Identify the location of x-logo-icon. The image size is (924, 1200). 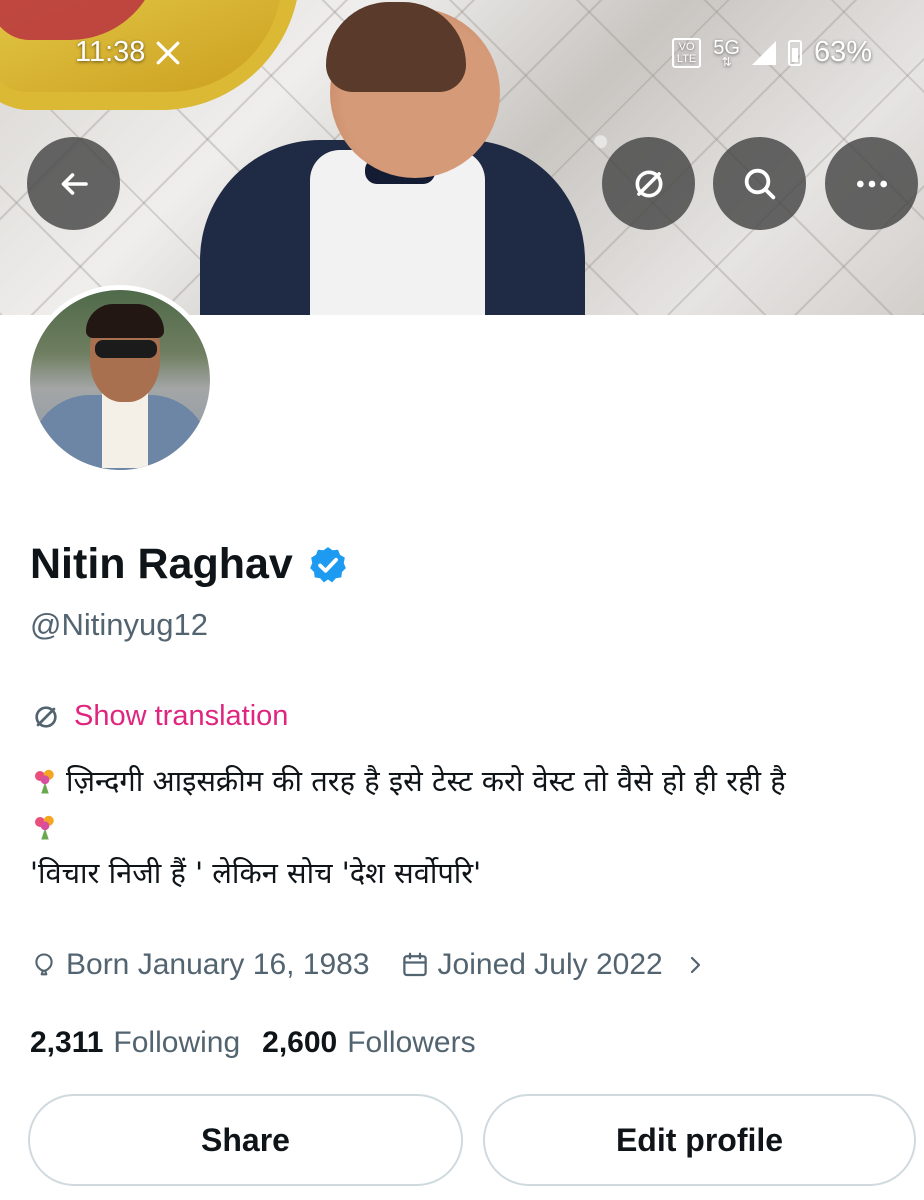
(168, 52).